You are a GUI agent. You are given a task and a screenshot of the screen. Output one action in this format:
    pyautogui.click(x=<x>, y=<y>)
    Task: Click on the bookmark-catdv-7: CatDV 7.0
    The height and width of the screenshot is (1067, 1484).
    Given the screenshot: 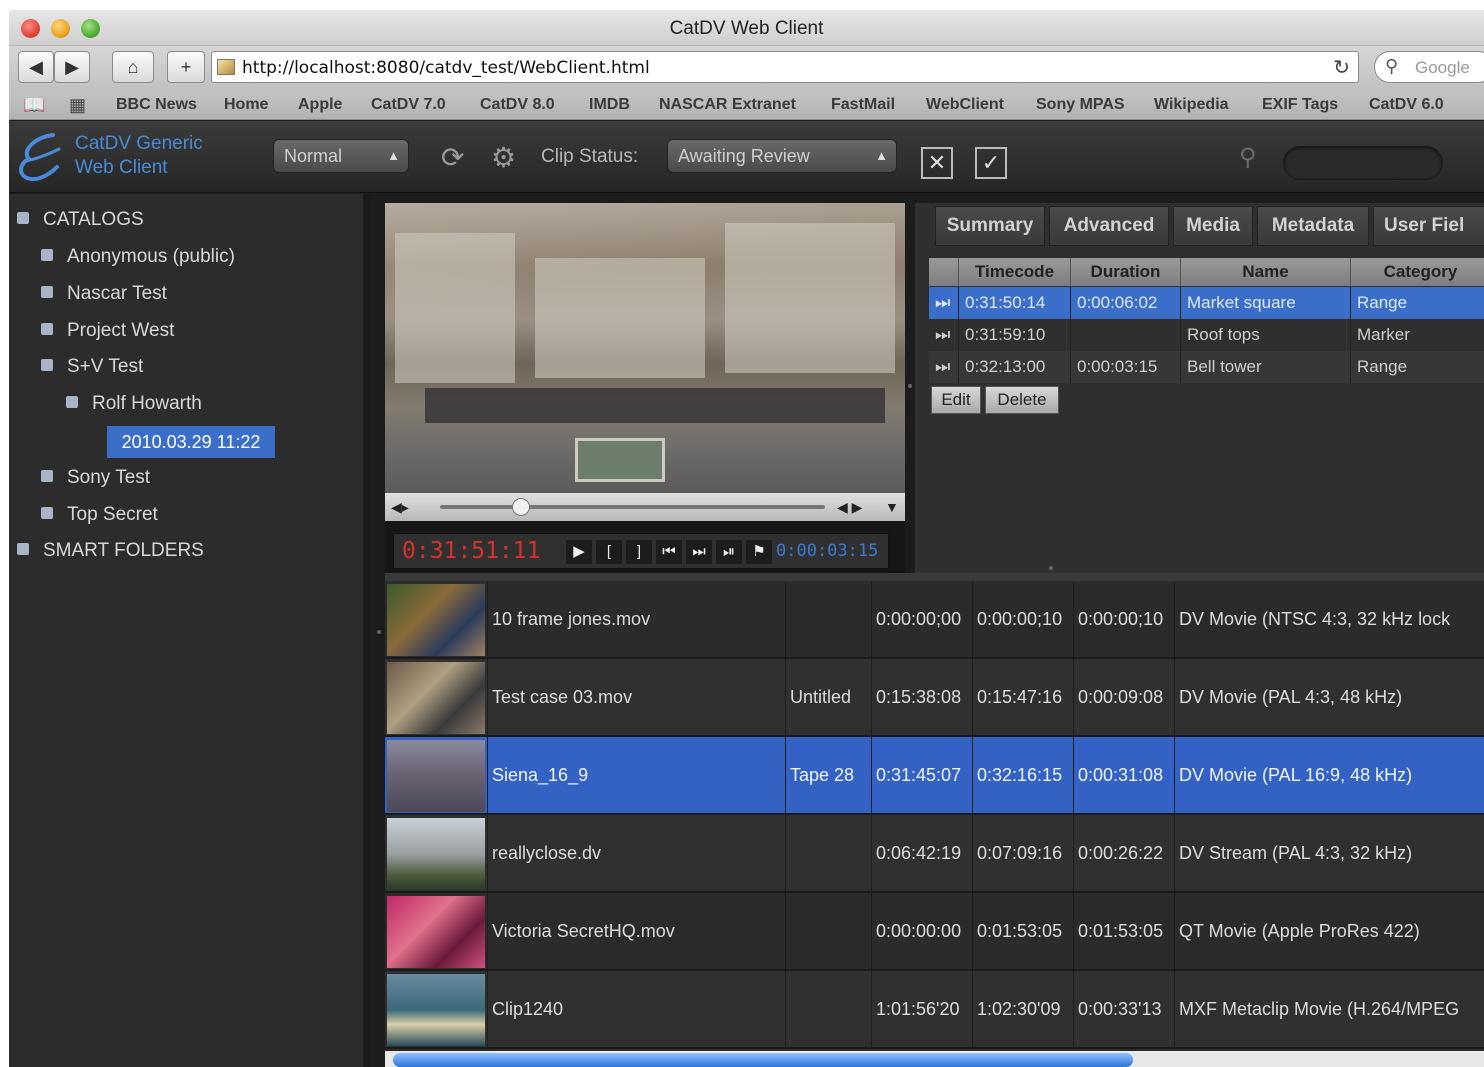 What is the action you would take?
    pyautogui.click(x=408, y=105)
    